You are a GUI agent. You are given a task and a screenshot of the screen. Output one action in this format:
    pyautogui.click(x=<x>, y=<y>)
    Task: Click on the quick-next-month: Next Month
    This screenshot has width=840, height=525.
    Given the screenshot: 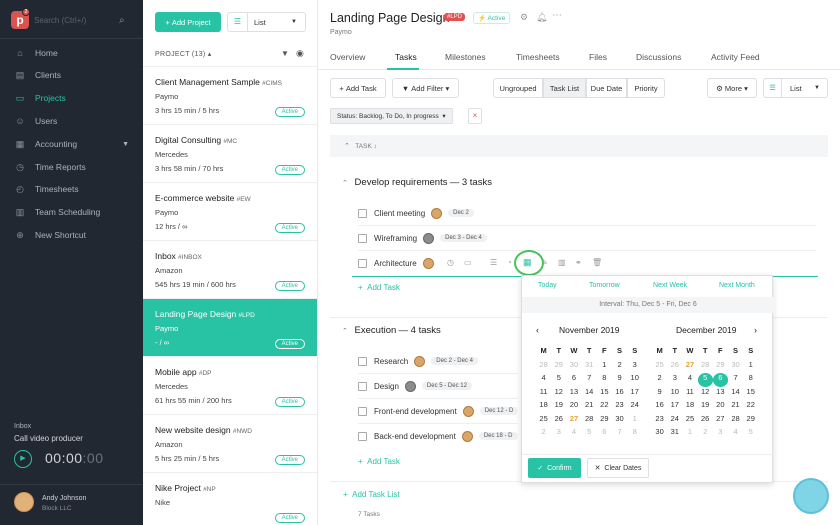 What is the action you would take?
    pyautogui.click(x=737, y=285)
    